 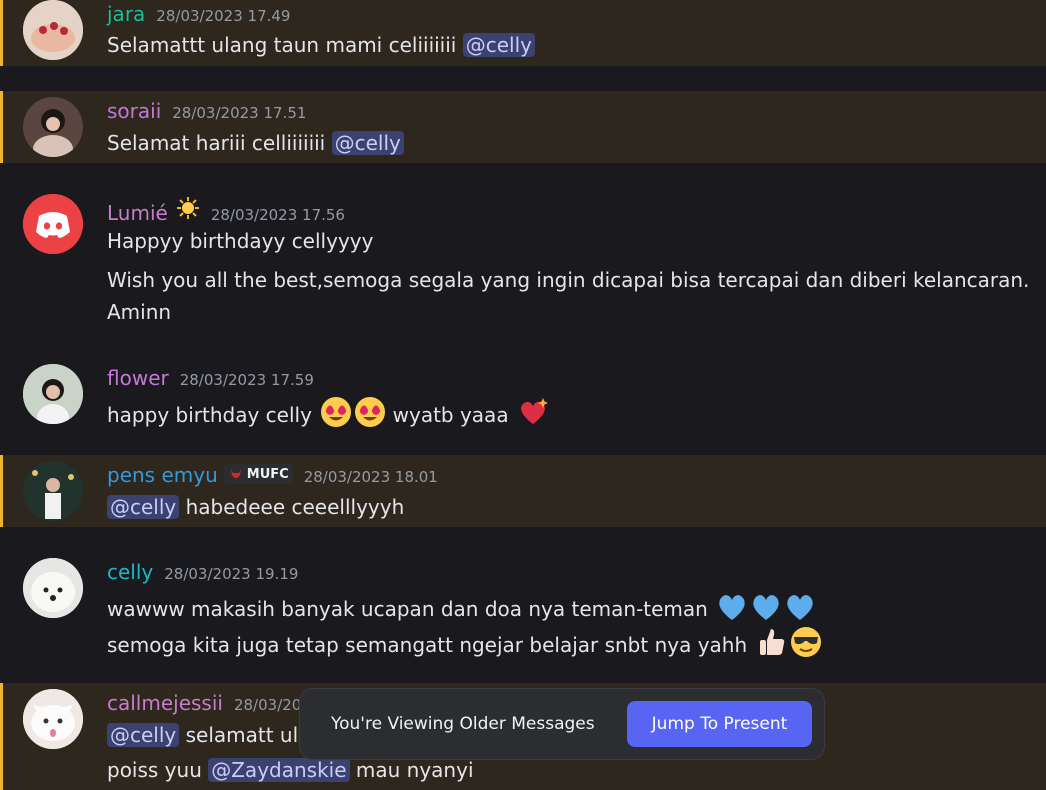 What do you see at coordinates (165, 703) in the screenshot?
I see `username: callmejessii` at bounding box center [165, 703].